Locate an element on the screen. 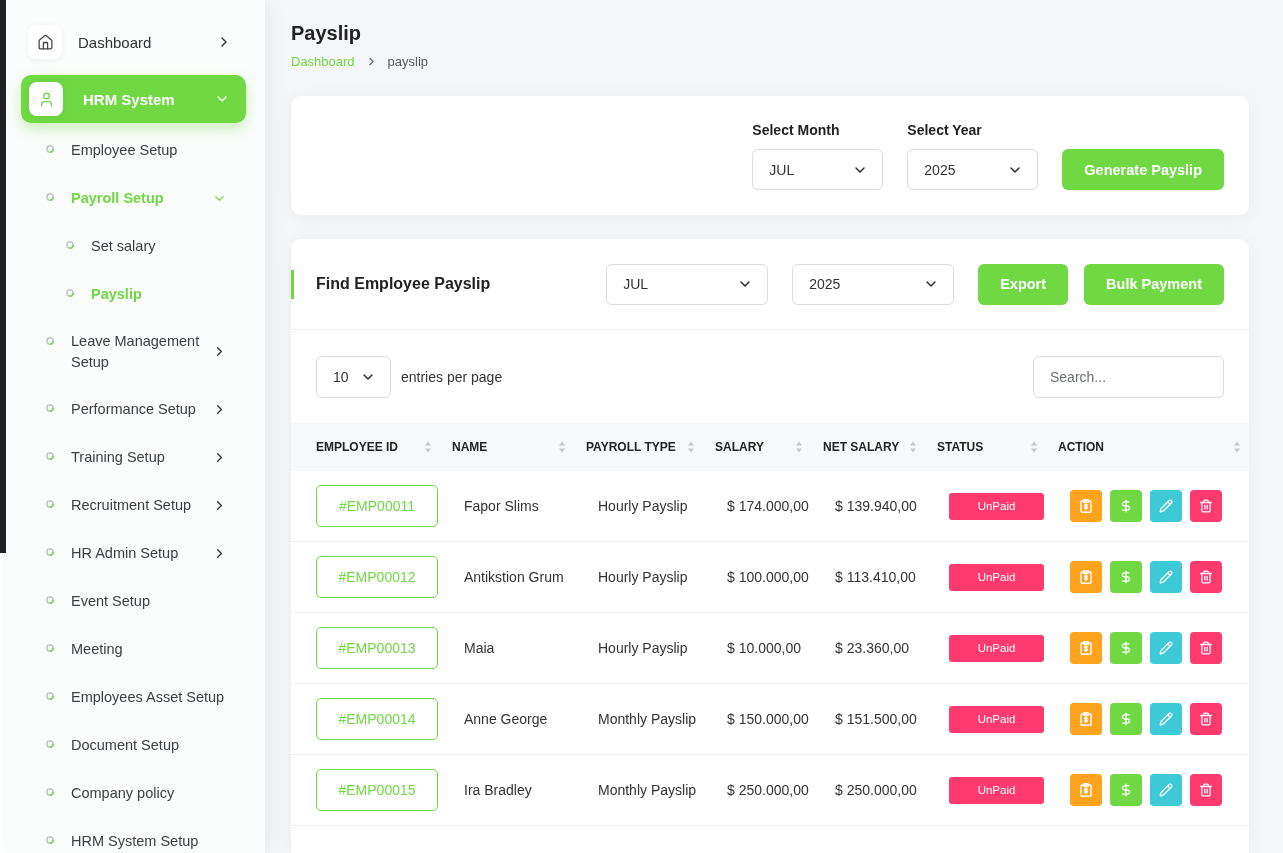 This screenshot has width=1283, height=853. submenu-item: Document Setup is located at coordinates (135, 745).